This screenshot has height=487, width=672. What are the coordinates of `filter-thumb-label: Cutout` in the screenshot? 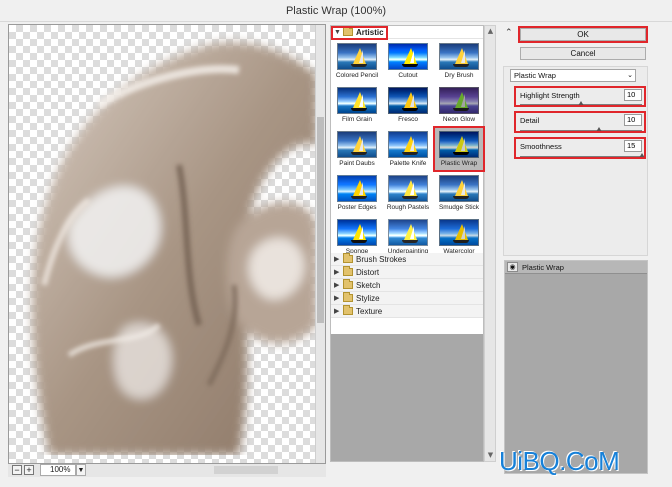 It's located at (408, 75).